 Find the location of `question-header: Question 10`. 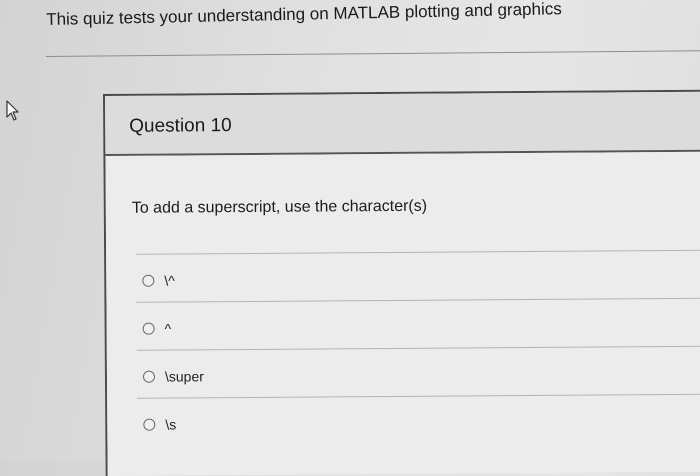

question-header: Question 10 is located at coordinates (402, 123).